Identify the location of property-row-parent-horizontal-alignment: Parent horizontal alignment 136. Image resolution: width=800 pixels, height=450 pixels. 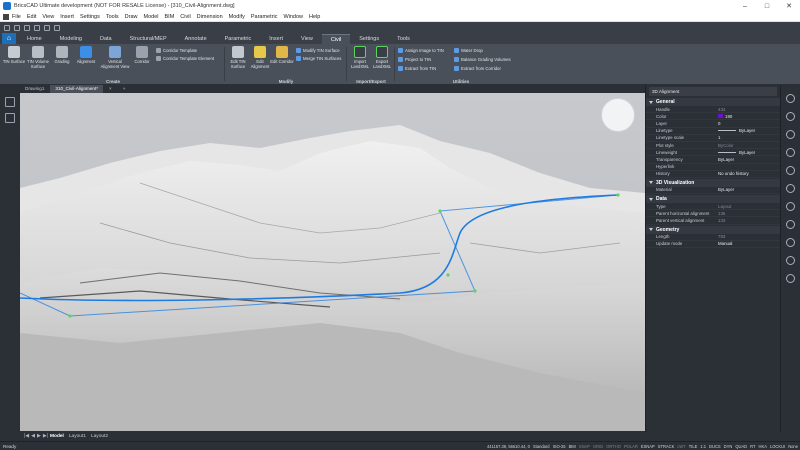
(713, 214).